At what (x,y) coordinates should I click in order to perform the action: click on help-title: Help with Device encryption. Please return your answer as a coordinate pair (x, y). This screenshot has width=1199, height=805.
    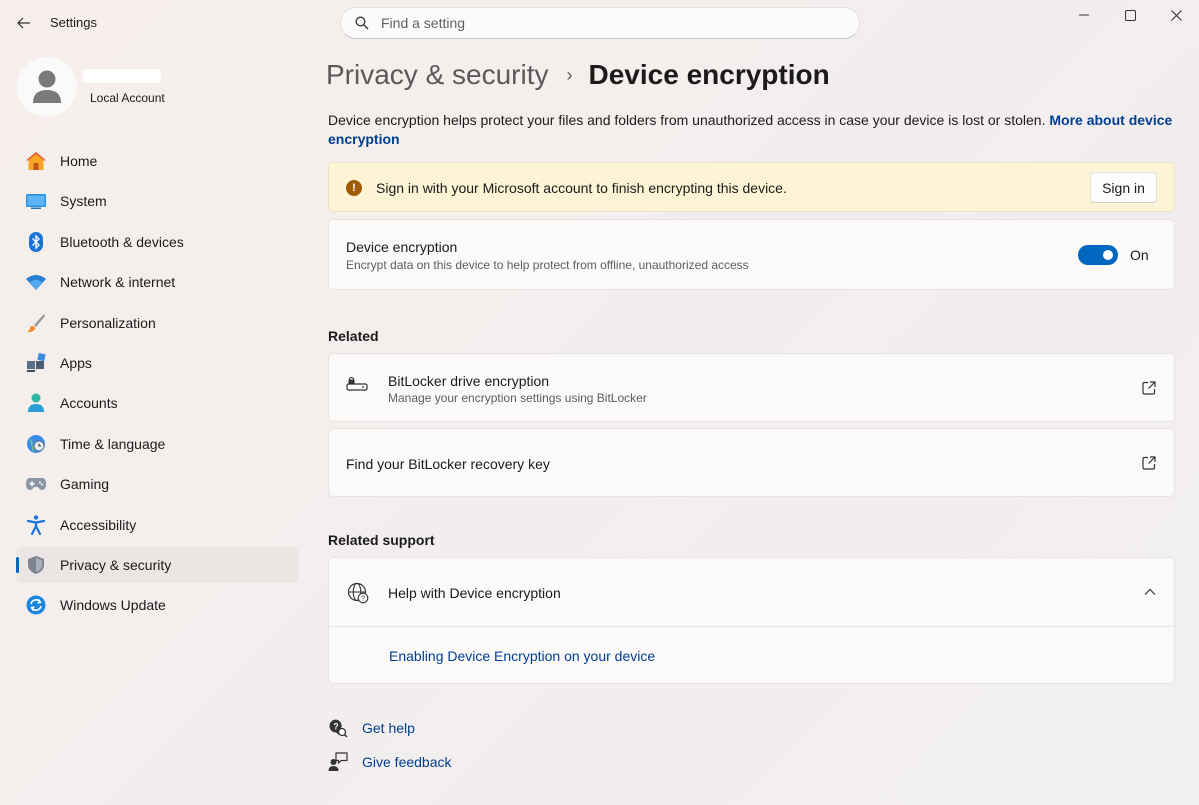
    Looking at the image, I should click on (474, 593).